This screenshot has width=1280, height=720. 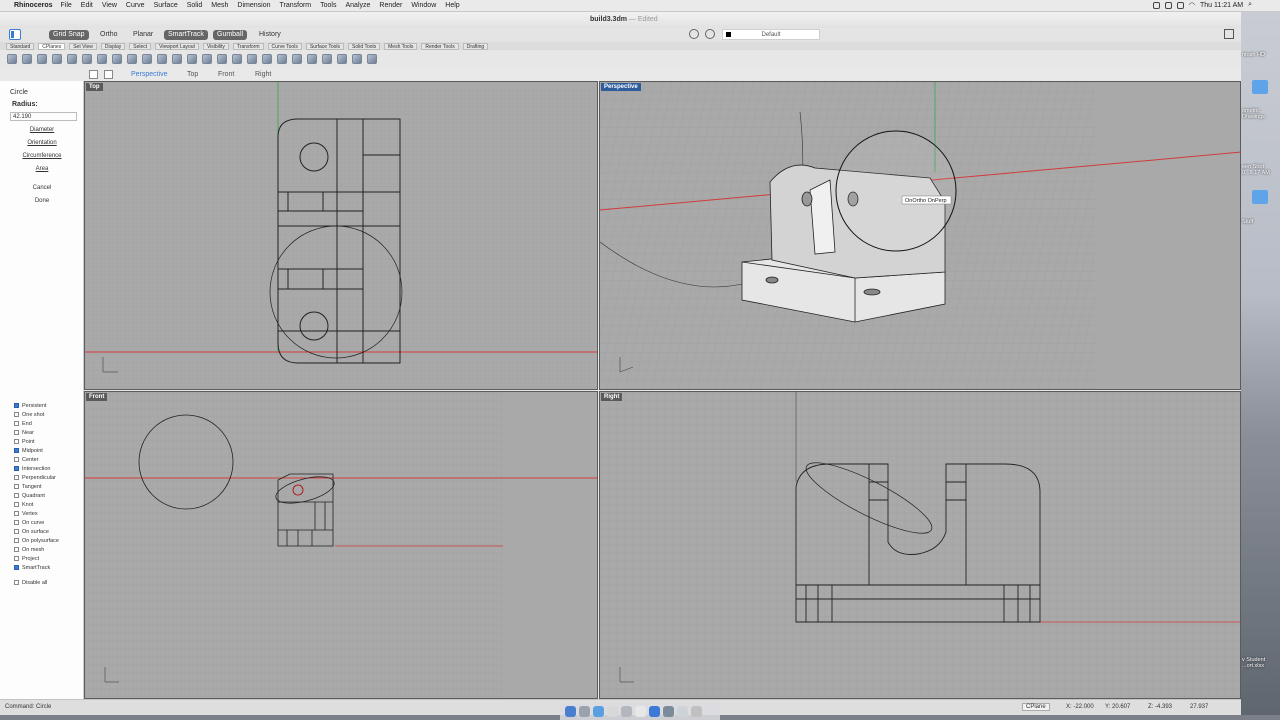 What do you see at coordinates (390, 5) in the screenshot?
I see `menu-render: Render` at bounding box center [390, 5].